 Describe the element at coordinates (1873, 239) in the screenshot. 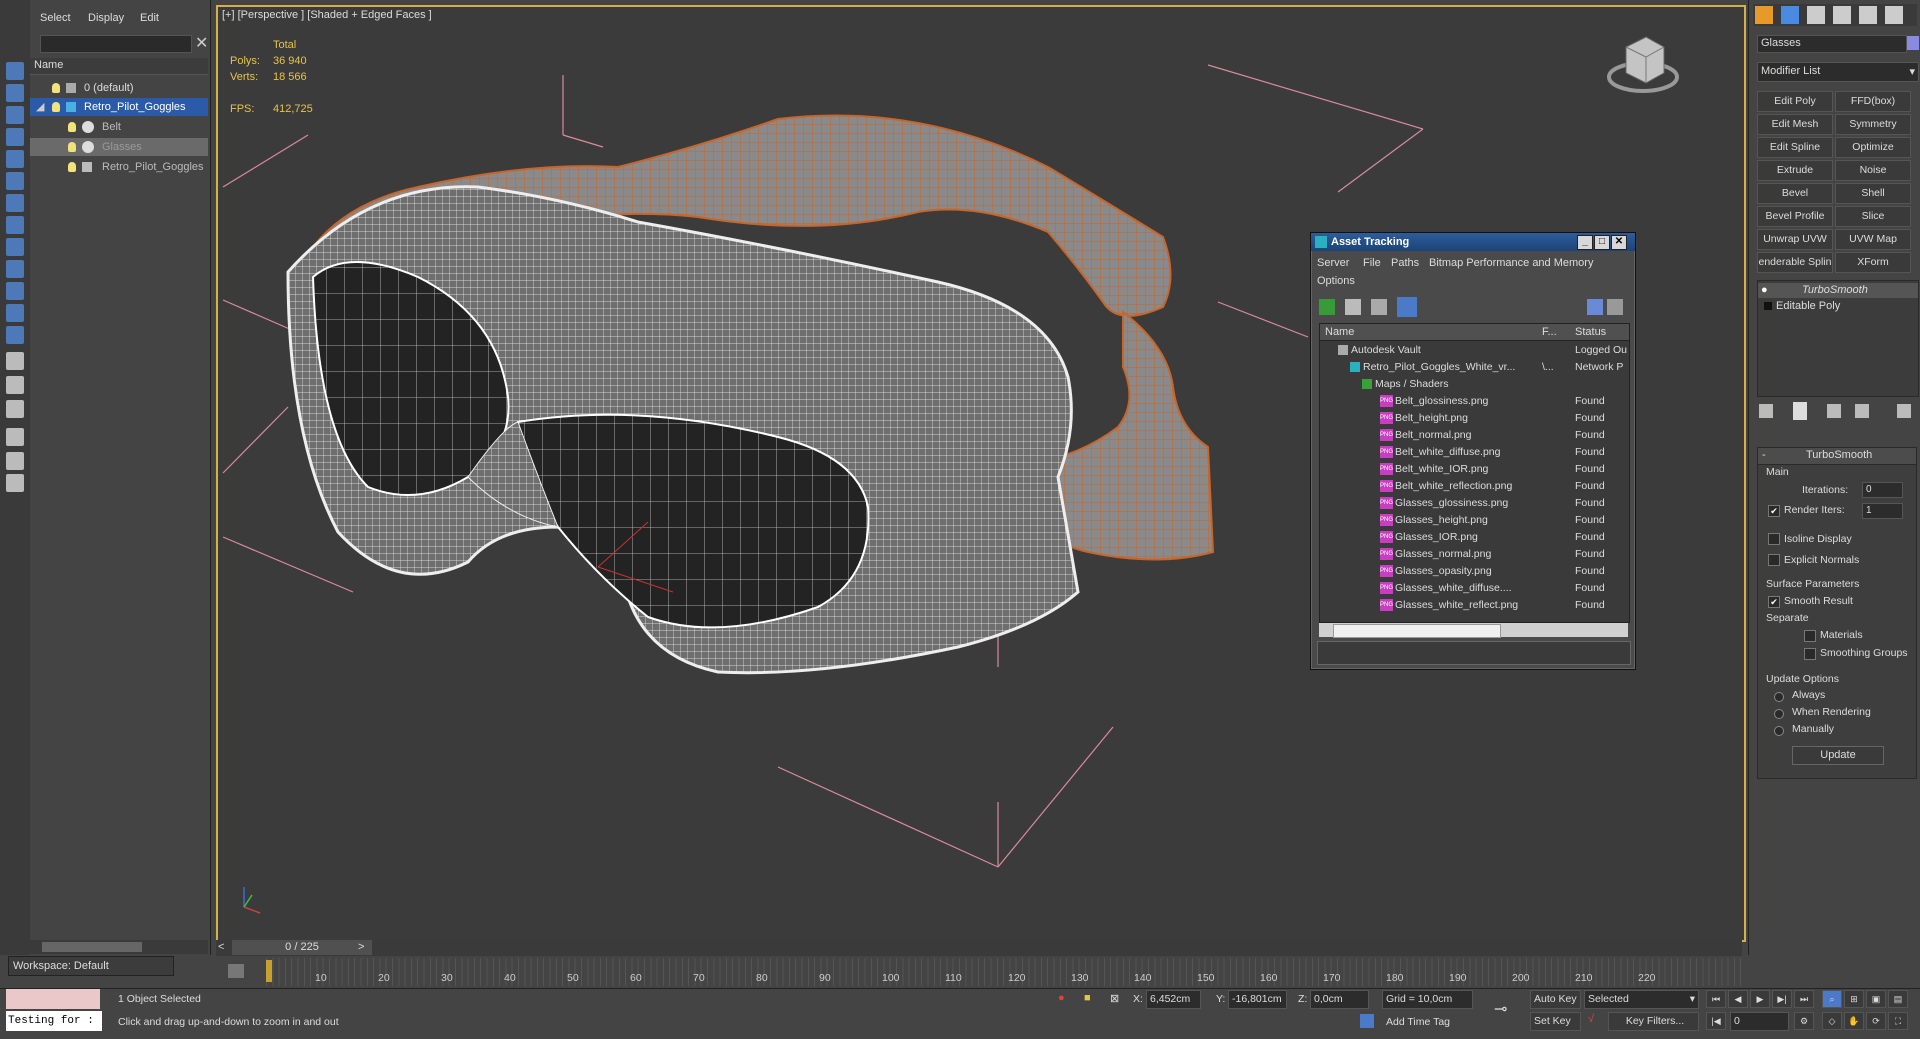

I see `modifier-button: UVW Map` at that location.